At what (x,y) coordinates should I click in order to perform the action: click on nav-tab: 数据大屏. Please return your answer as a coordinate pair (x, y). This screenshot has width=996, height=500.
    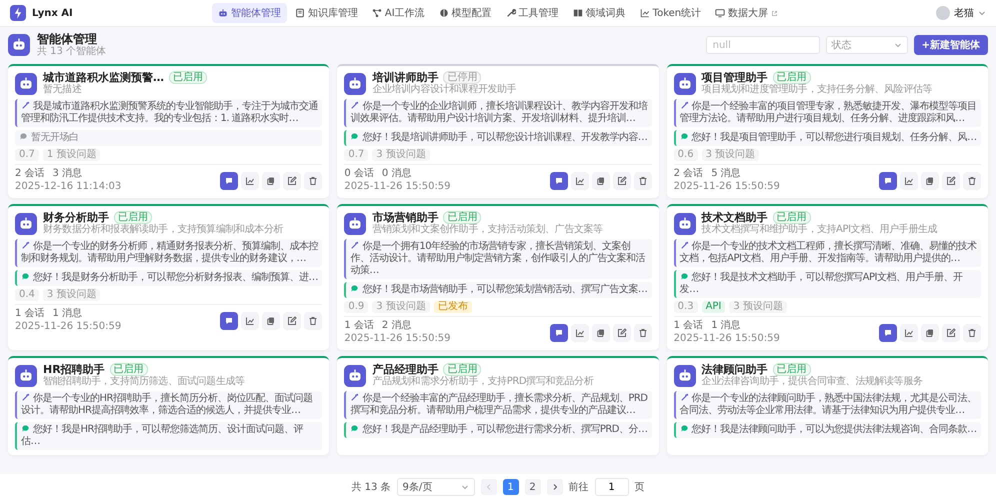
    Looking at the image, I should click on (746, 13).